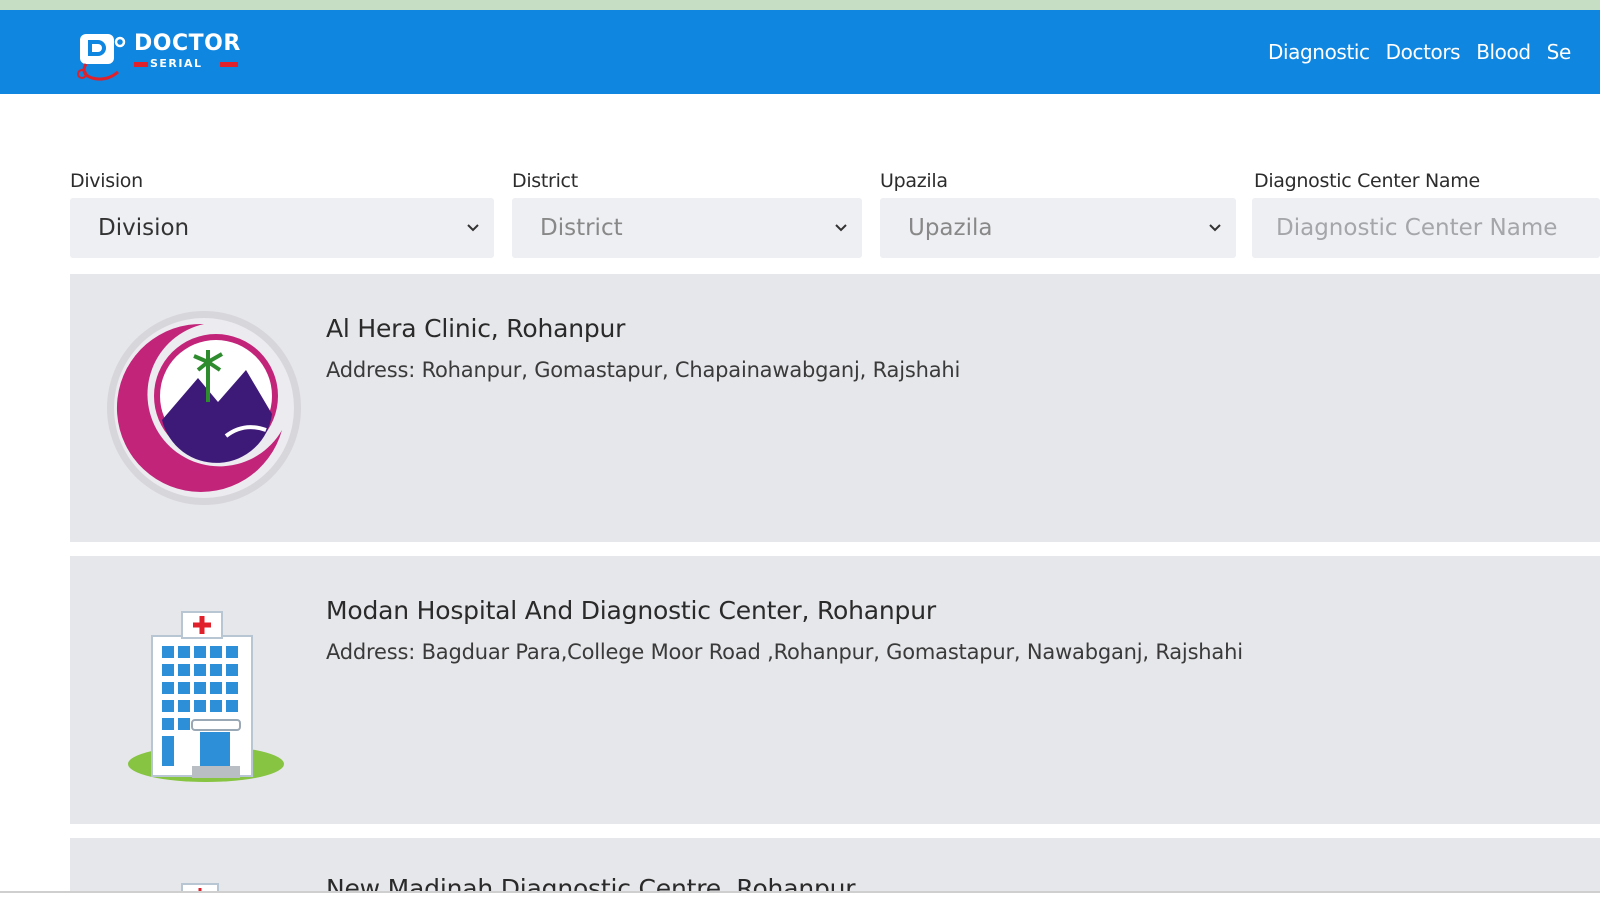 This screenshot has height=900, width=1600. What do you see at coordinates (106, 181) in the screenshot?
I see `division-label: Division` at bounding box center [106, 181].